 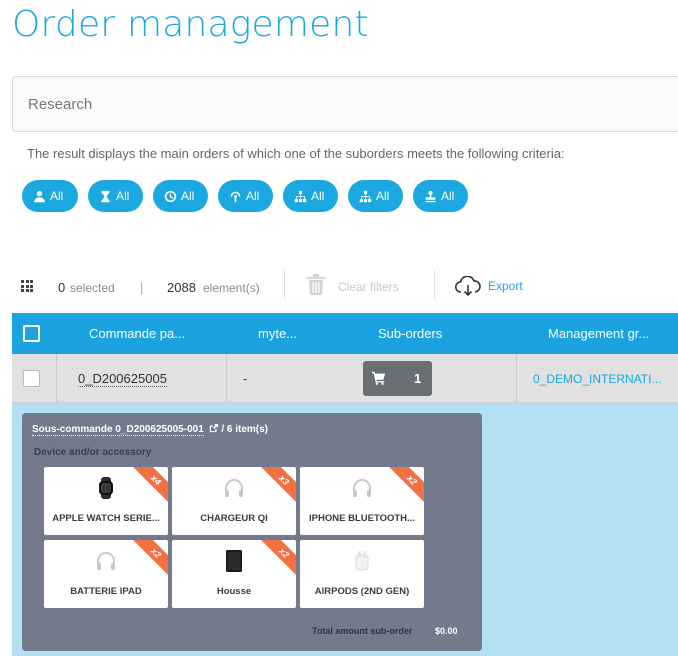 What do you see at coordinates (446, 631) in the screenshot?
I see `total-value: $0.00` at bounding box center [446, 631].